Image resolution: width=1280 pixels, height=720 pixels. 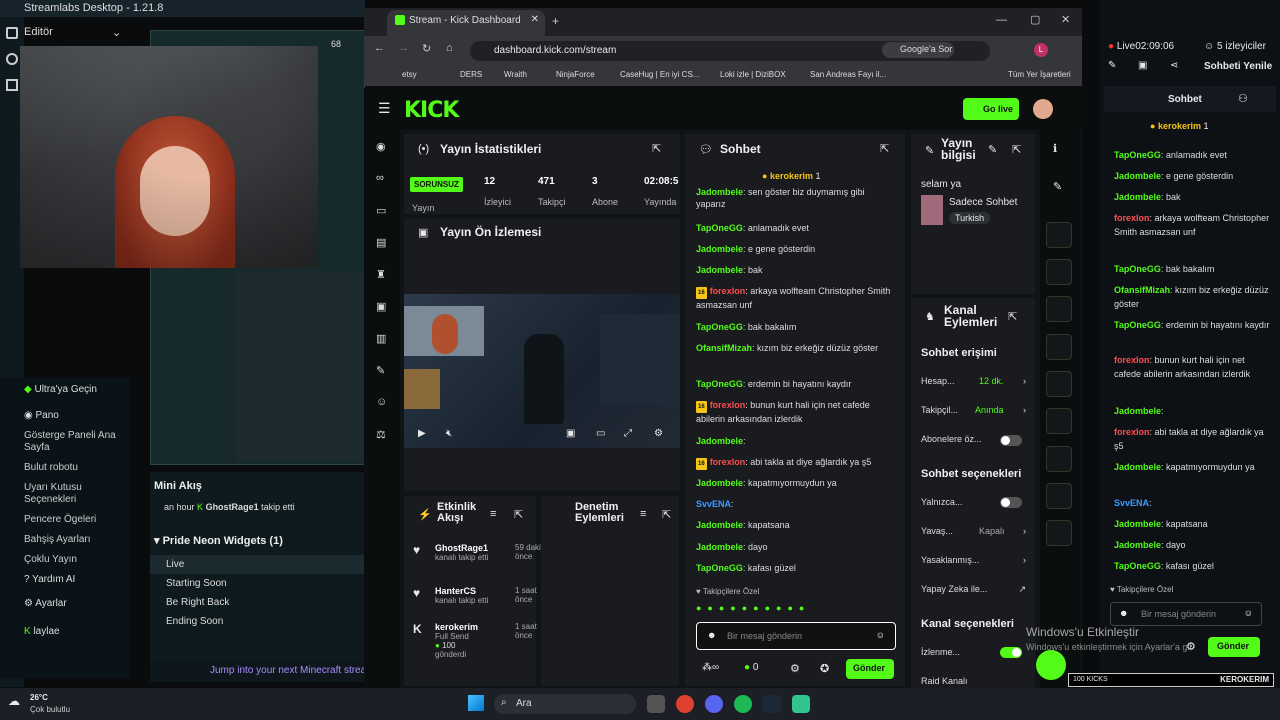 I want to click on bookmark-item: DERS, so click(x=471, y=74).